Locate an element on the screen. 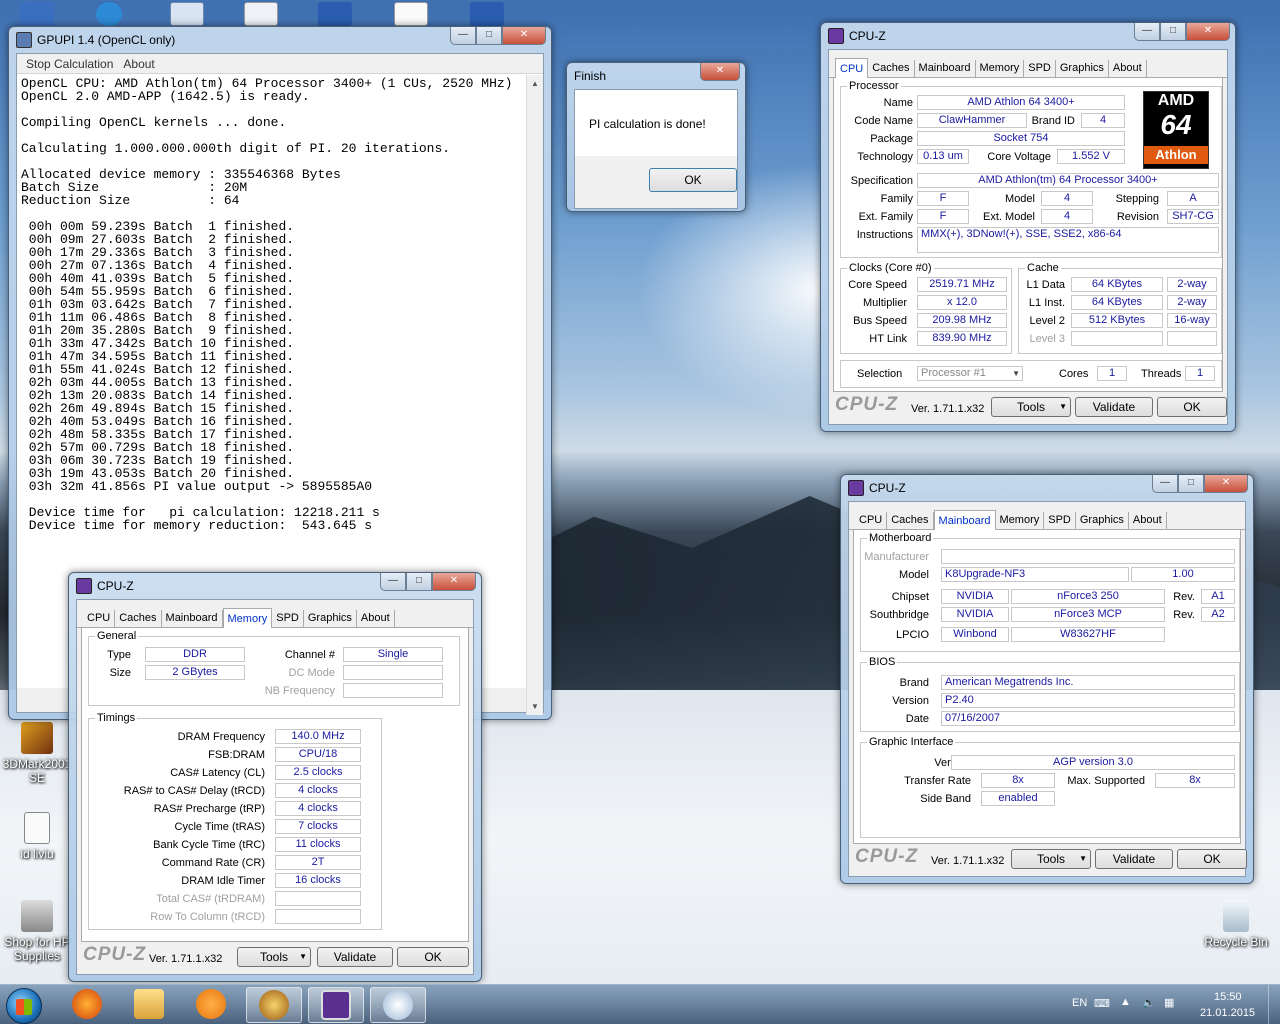 The width and height of the screenshot is (1280, 1024). clock-date: 21.01.2015 is located at coordinates (1227, 1013).